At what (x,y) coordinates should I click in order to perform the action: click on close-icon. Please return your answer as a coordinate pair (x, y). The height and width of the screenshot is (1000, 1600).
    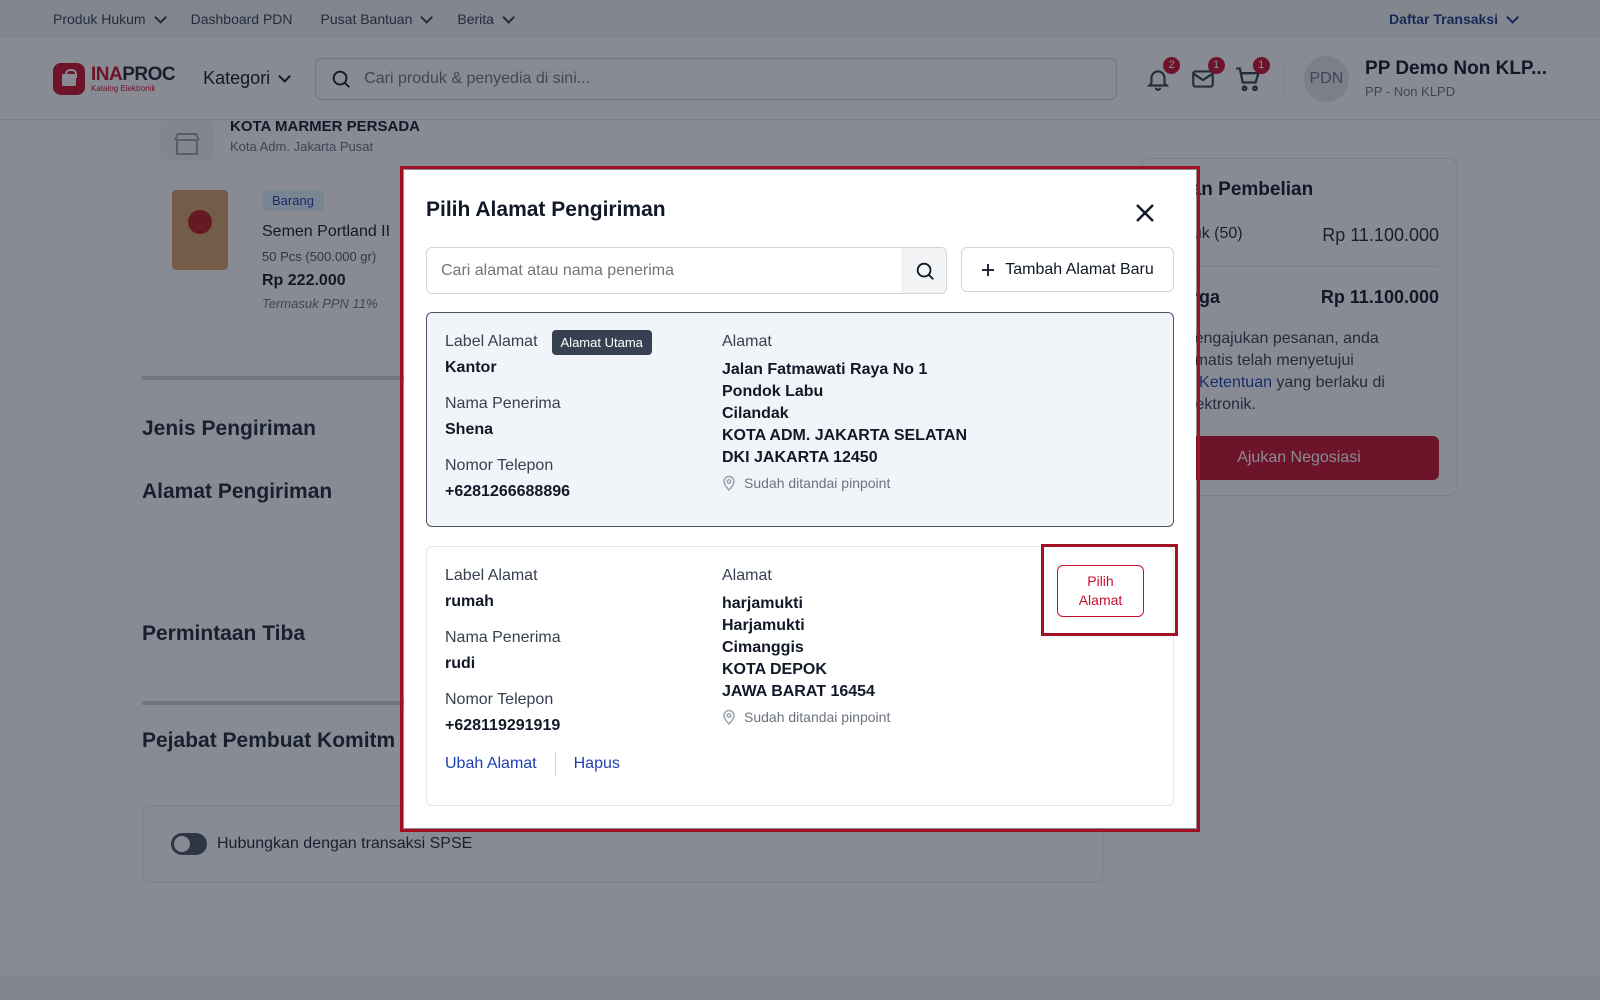
    Looking at the image, I should click on (1145, 213).